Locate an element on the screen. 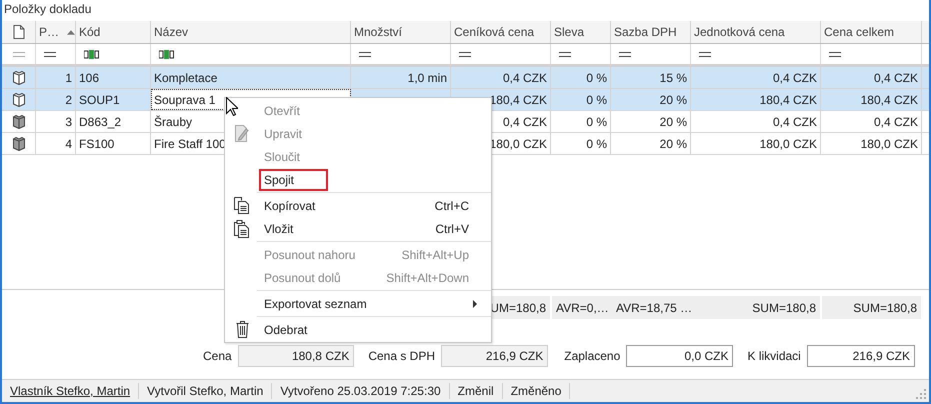 The image size is (931, 404). table-cell: 1,0 min is located at coordinates (427, 77).